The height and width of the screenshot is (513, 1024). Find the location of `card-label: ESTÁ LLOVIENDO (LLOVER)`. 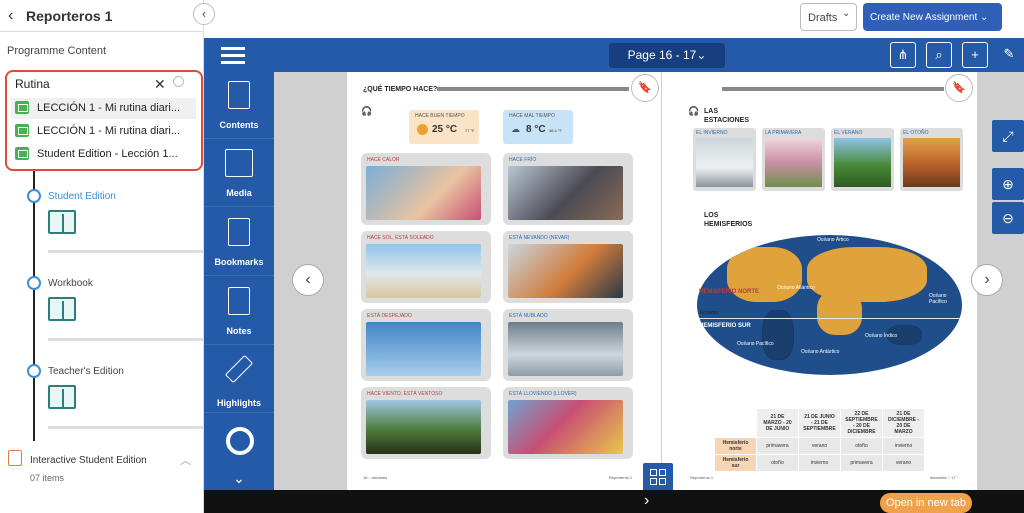

card-label: ESTÁ LLOVIENDO (LLOVER) is located at coordinates (543, 394).